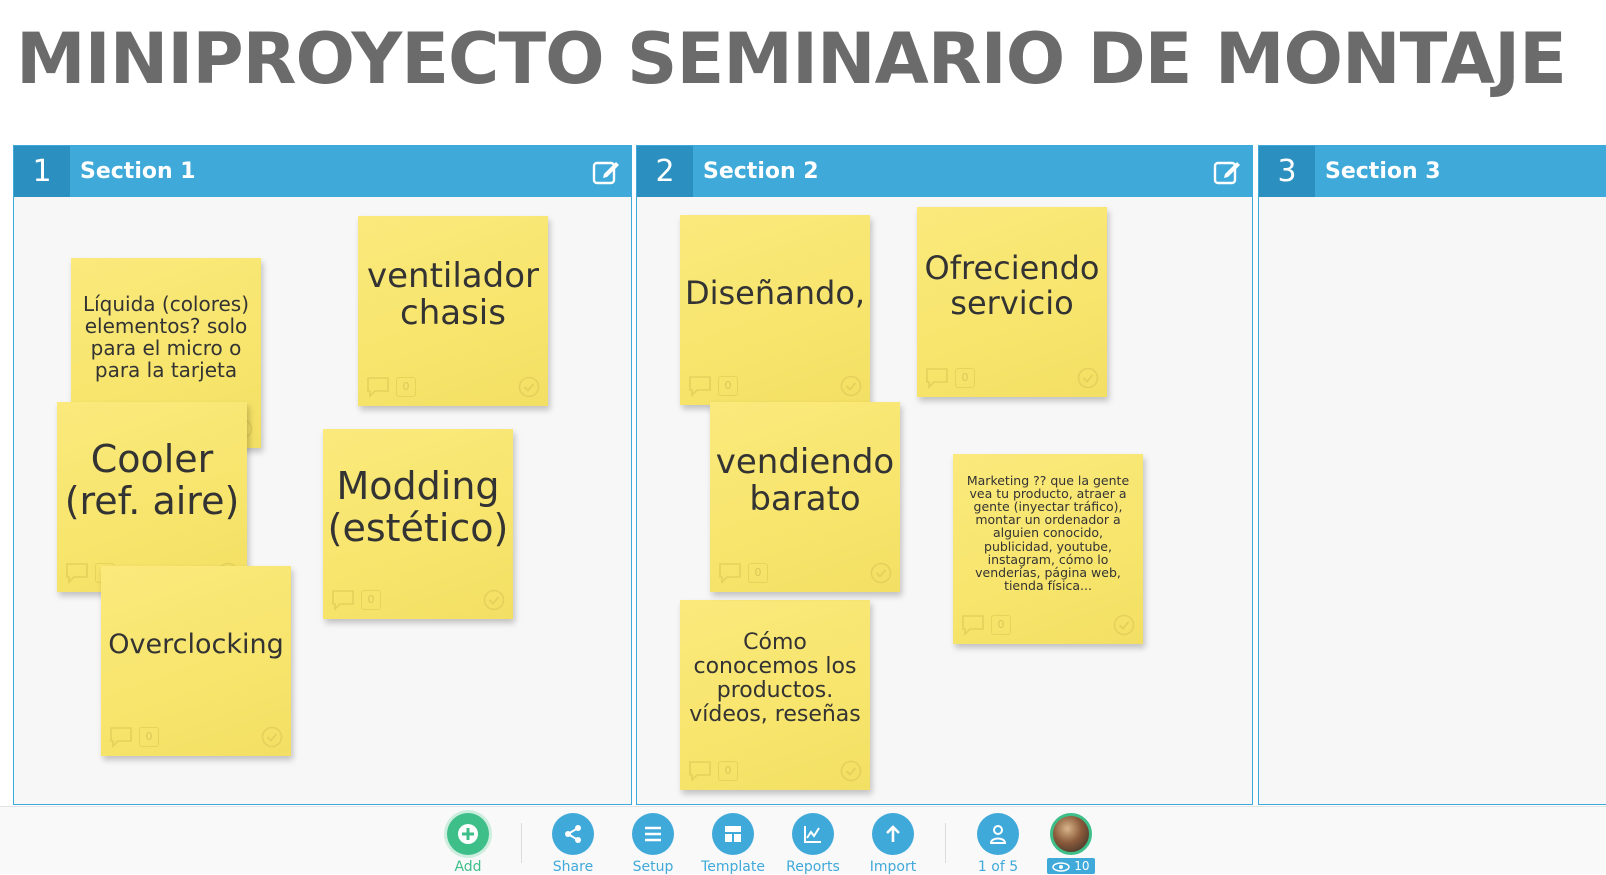 The height and width of the screenshot is (875, 1606). What do you see at coordinates (42, 171) in the screenshot?
I see `section-number: 1` at bounding box center [42, 171].